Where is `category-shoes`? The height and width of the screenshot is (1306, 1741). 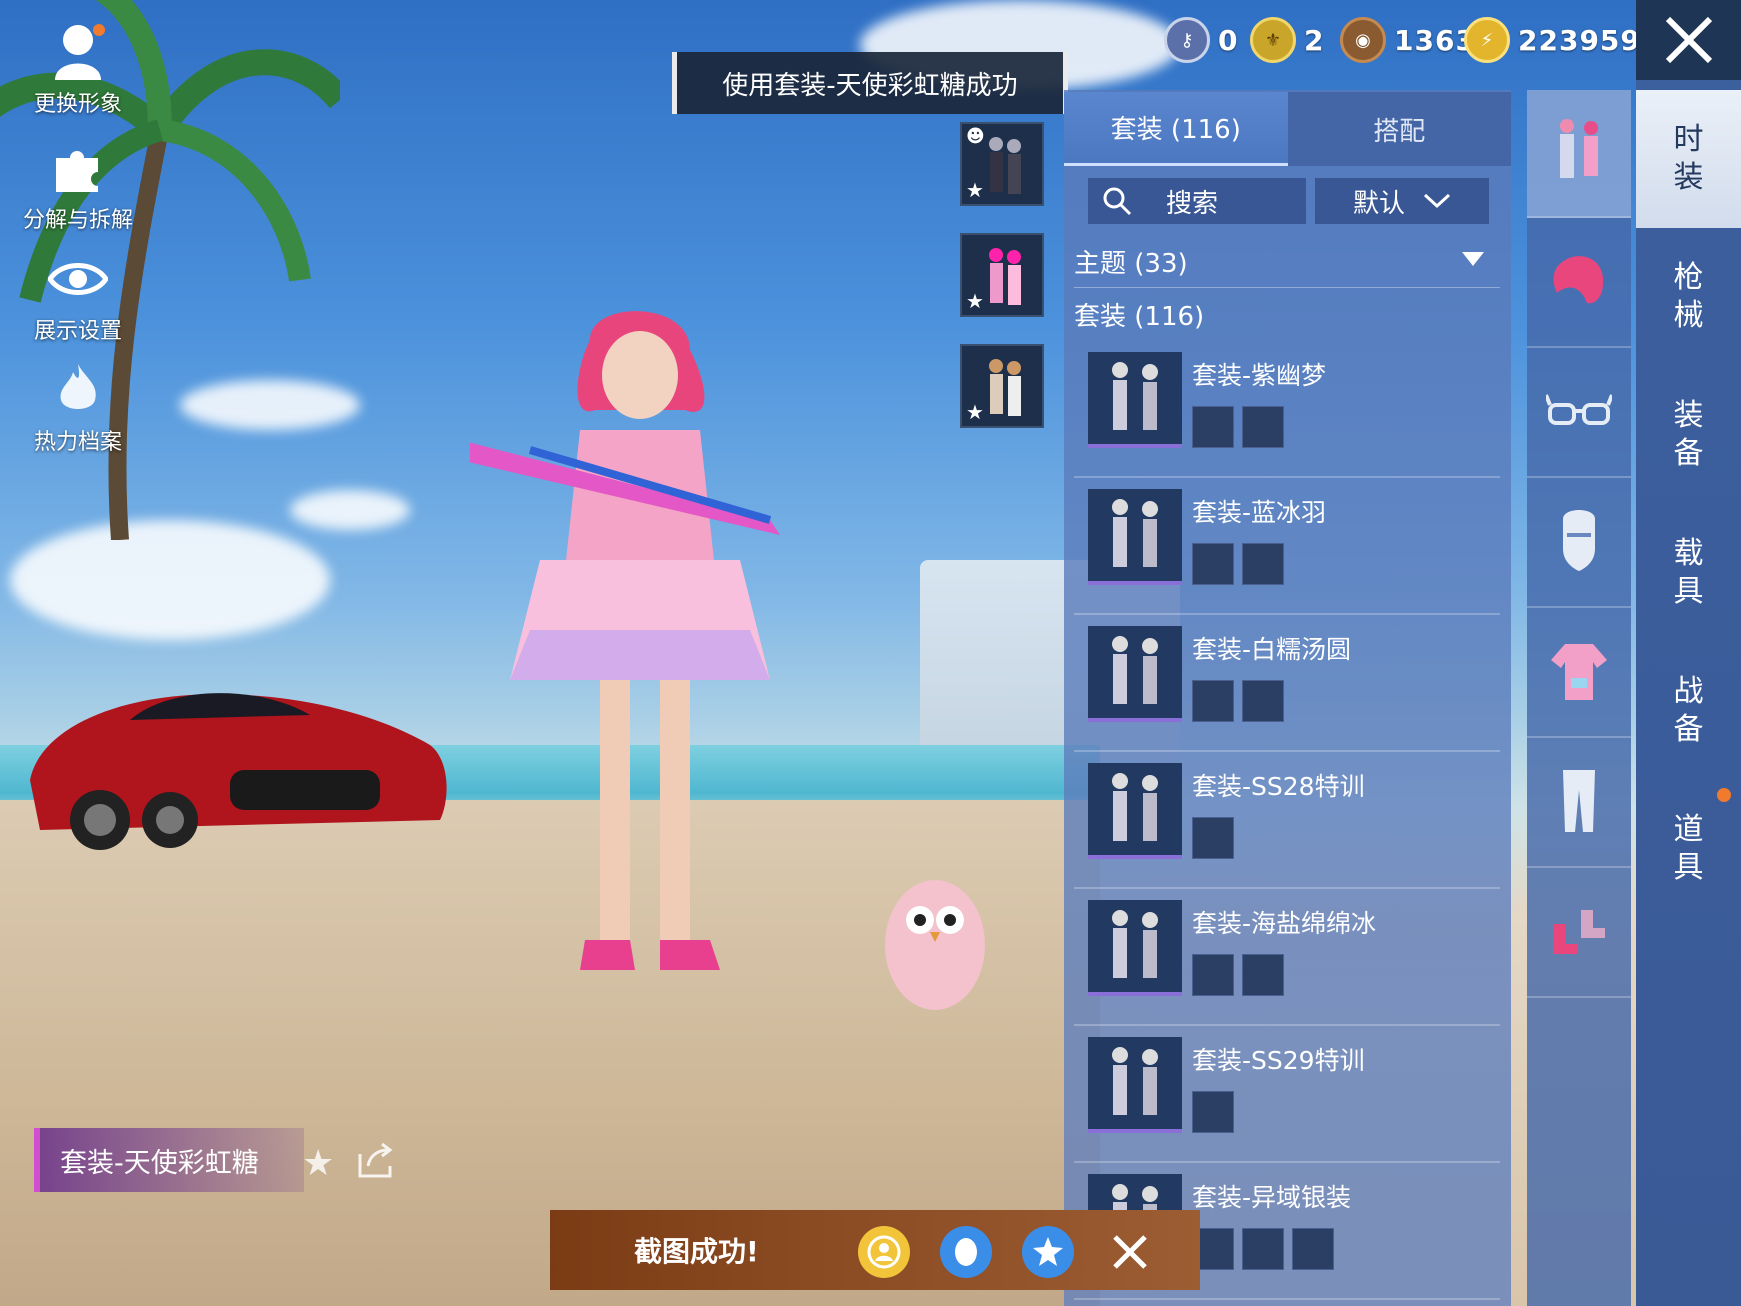 category-shoes is located at coordinates (1579, 934).